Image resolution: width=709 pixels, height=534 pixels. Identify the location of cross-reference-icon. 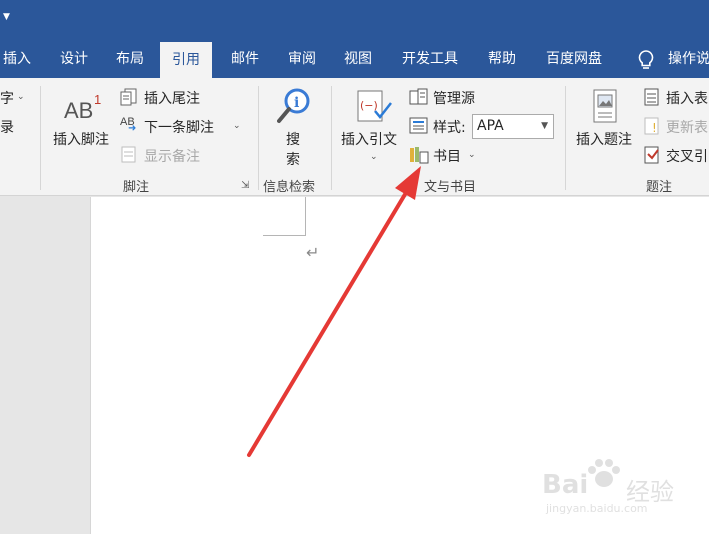
(653, 155).